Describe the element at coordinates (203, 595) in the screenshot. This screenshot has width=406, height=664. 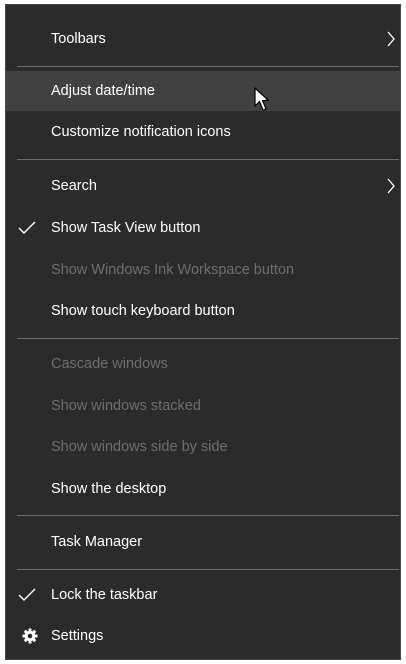
I see `menu-item-lock-the-taskbar: Lock the taskbar` at that location.